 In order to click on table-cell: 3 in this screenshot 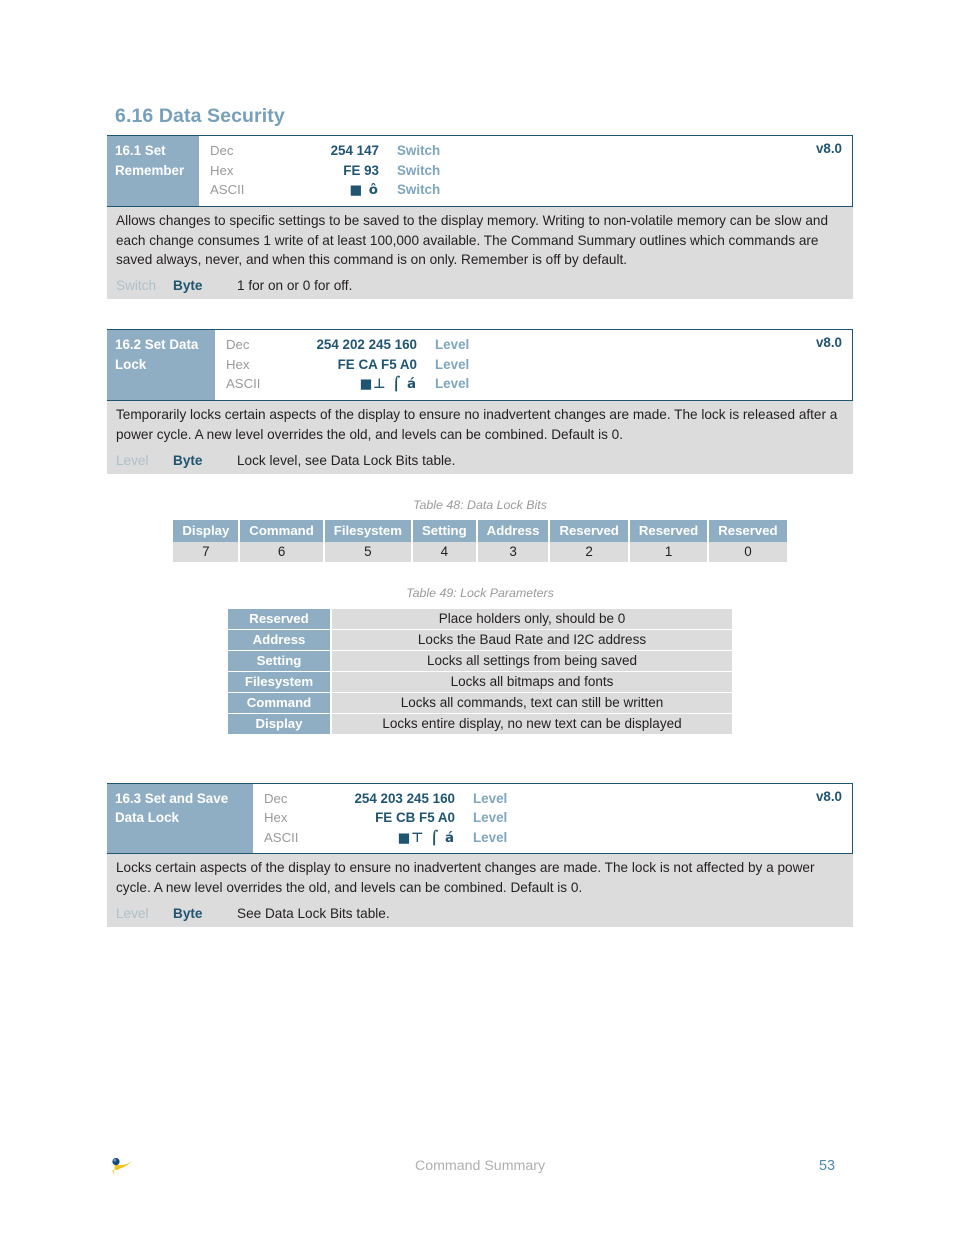, I will do `click(513, 551)`.